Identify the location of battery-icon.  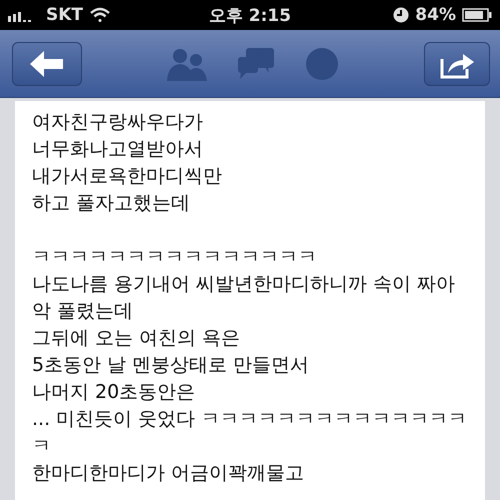
(477, 15).